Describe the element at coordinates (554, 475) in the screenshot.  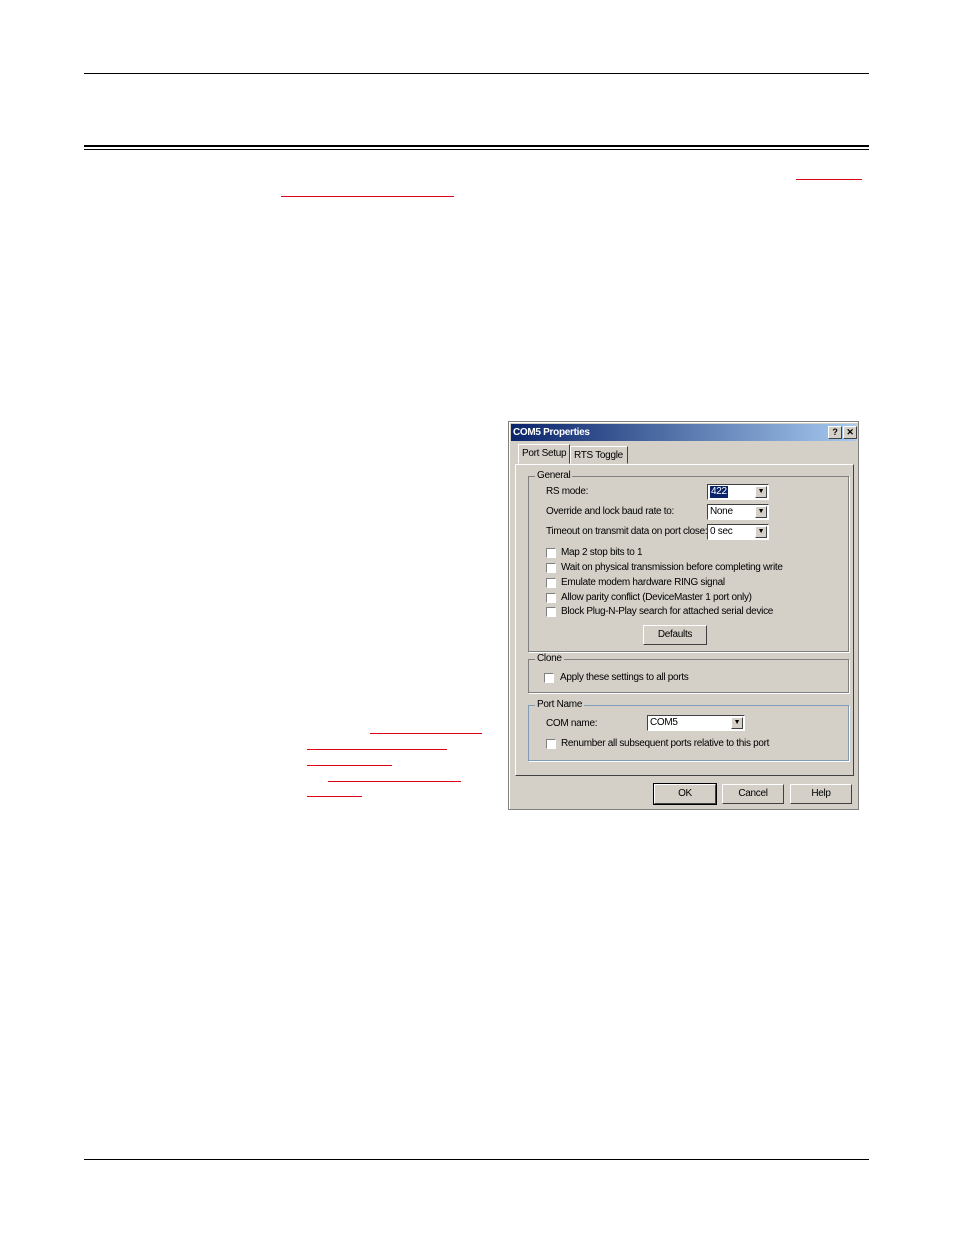
I see `general-legend: General` at that location.